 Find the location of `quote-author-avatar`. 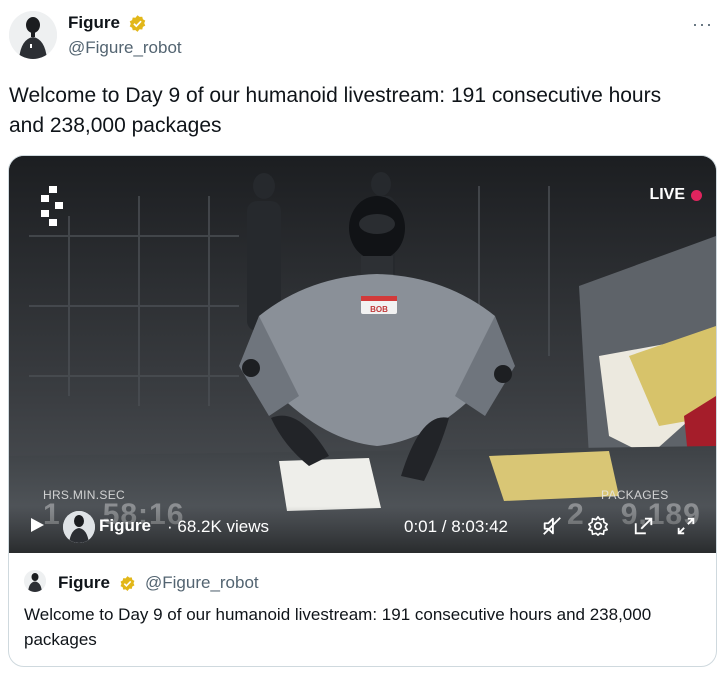

quote-author-avatar is located at coordinates (35, 581).